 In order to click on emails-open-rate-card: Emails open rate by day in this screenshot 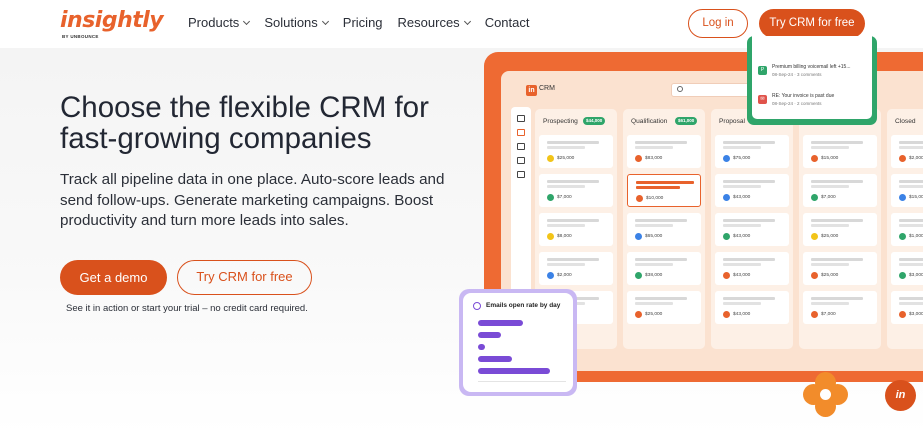, I will do `click(518, 342)`.